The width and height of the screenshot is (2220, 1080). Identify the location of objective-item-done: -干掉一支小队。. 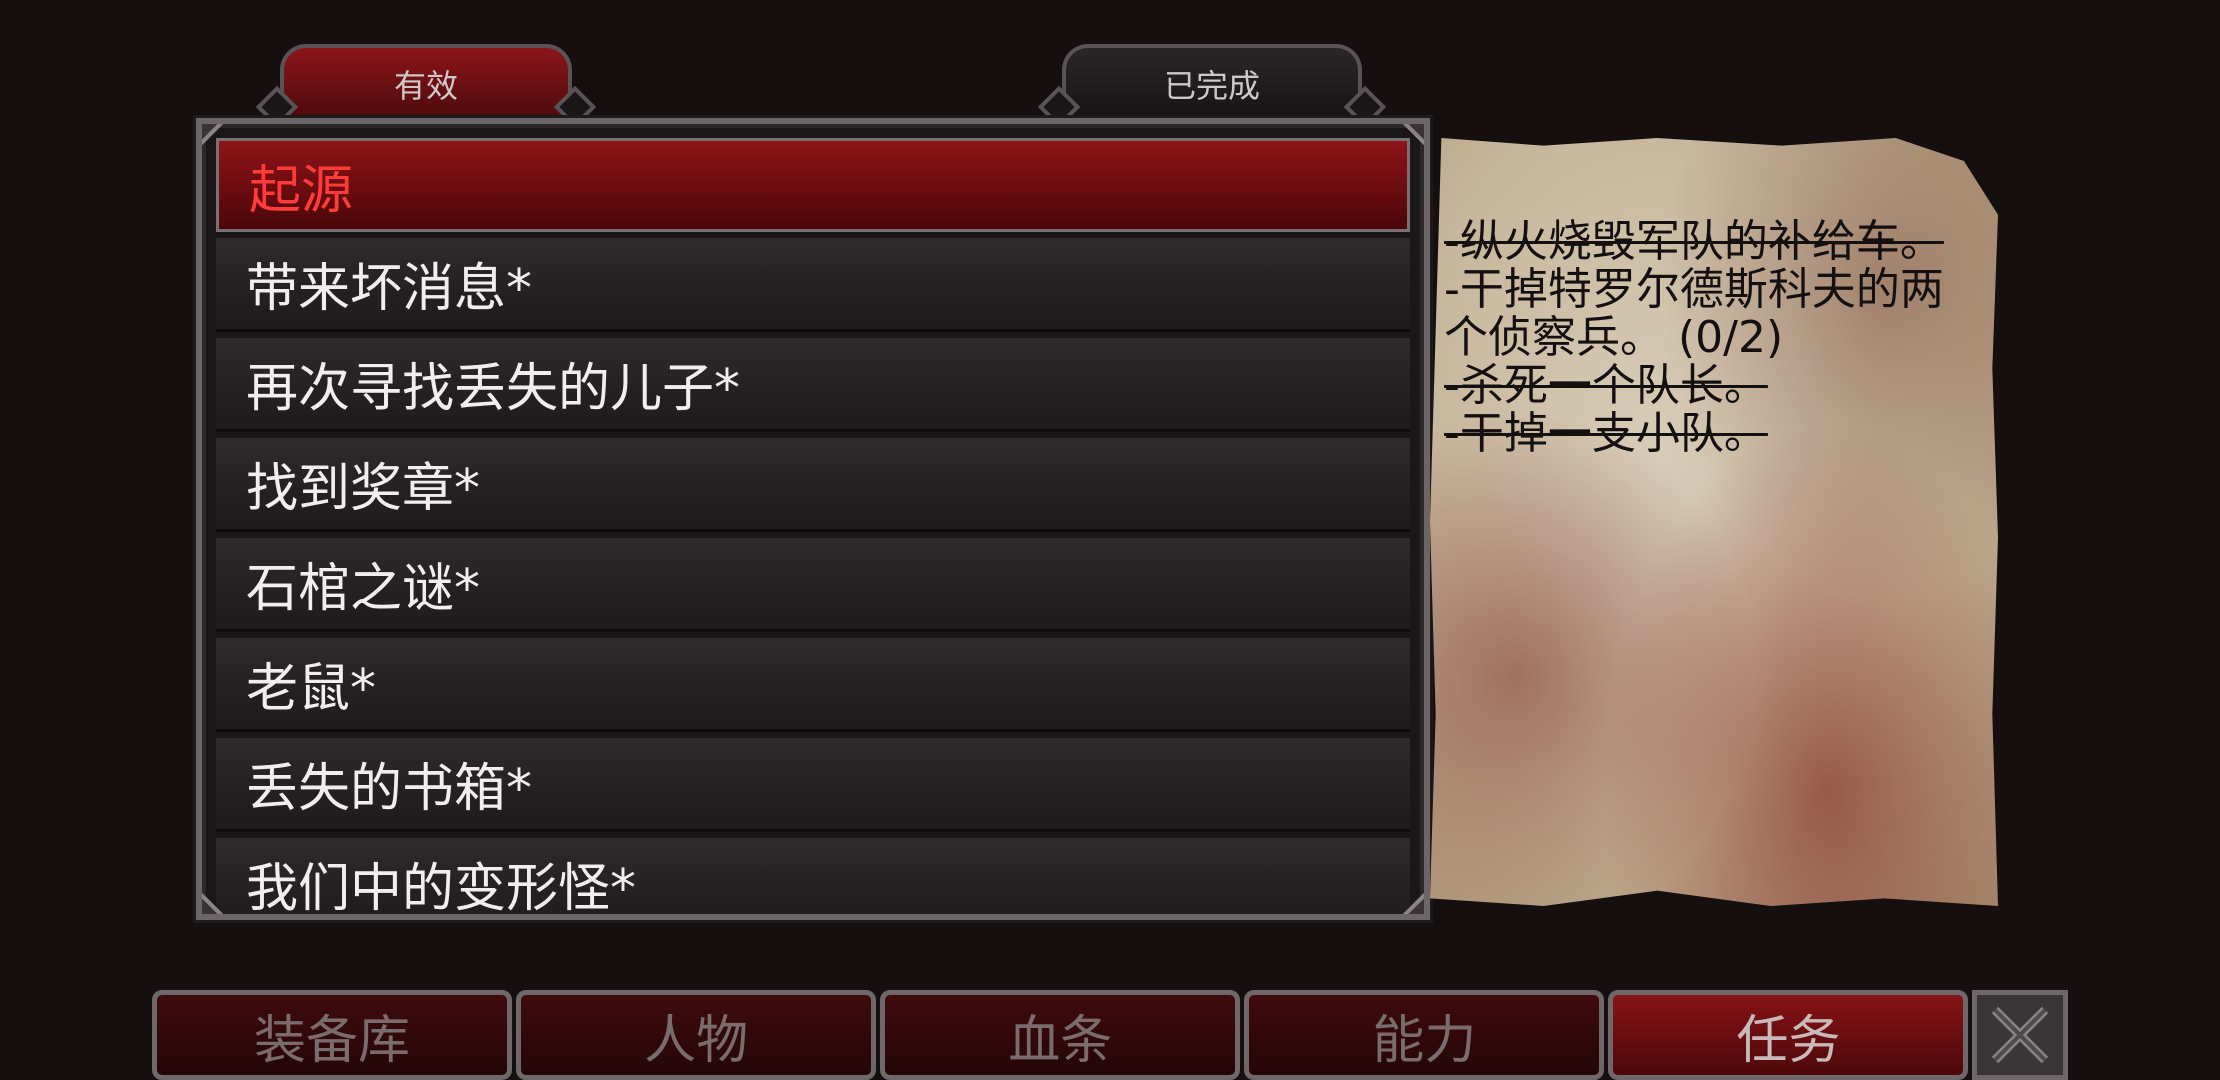
(1606, 433).